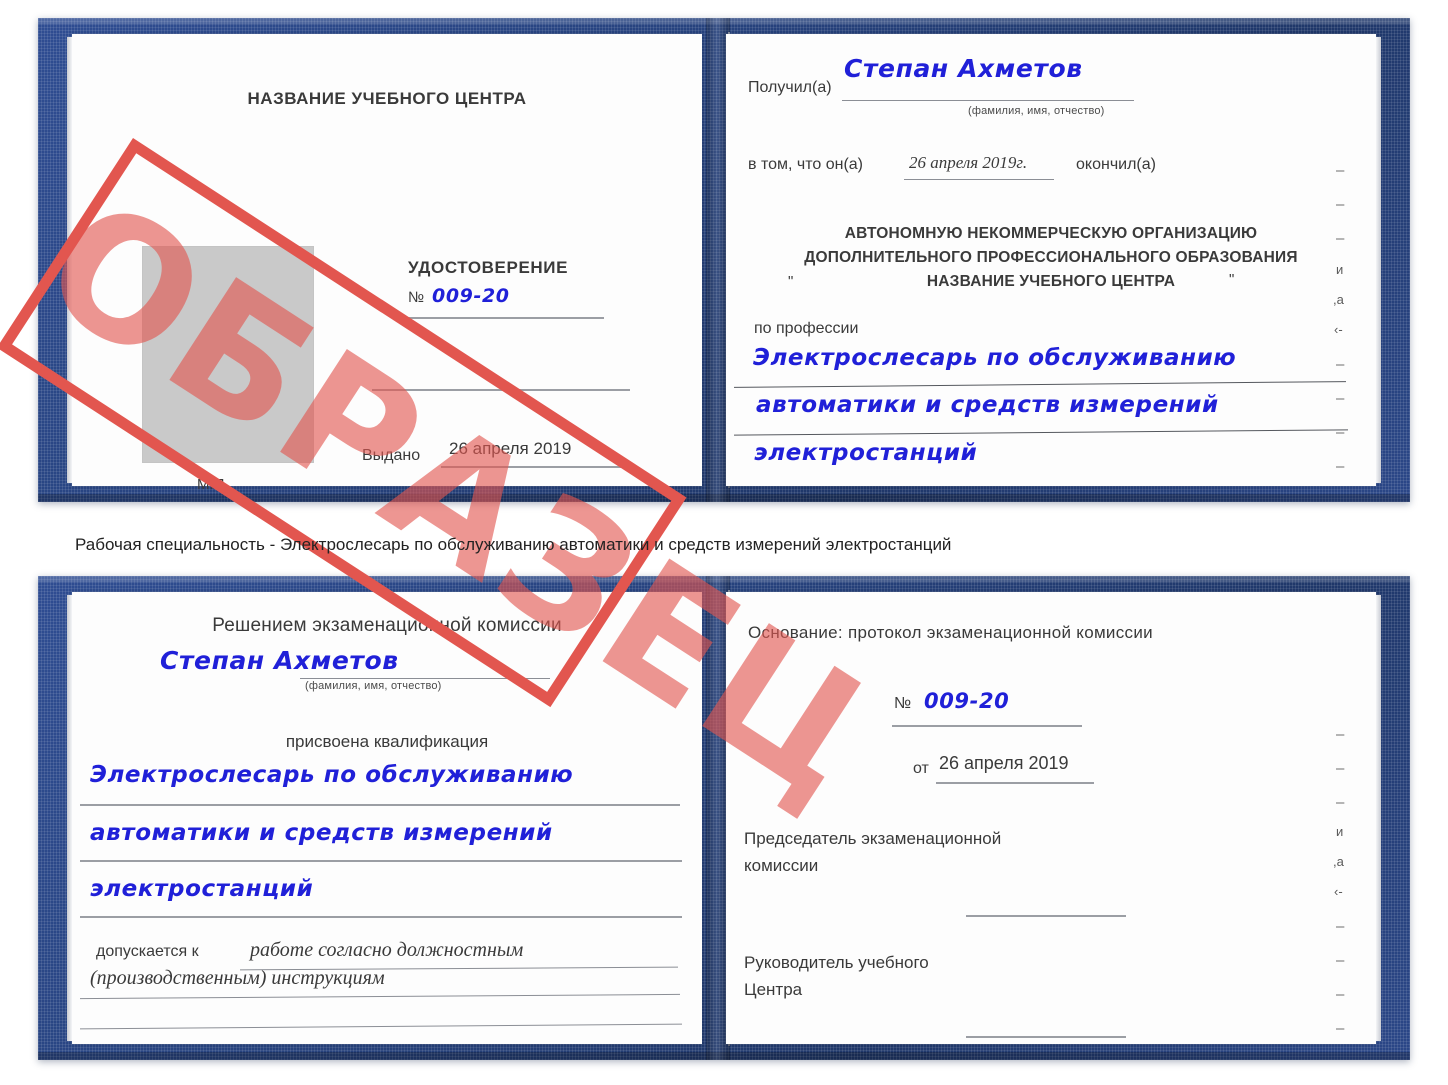 Image resolution: width=1448 pixels, height=1085 pixels. Describe the element at coordinates (147, 951) in the screenshot. I see `admitted-label: допускается к` at that location.